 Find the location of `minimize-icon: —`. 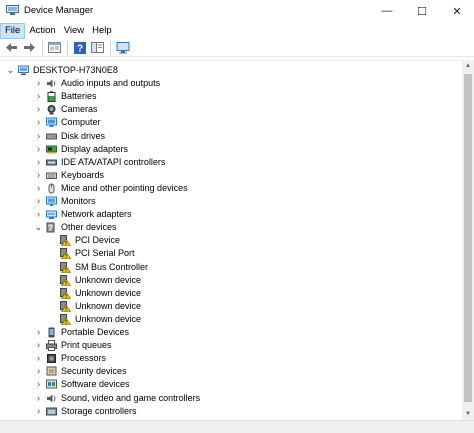

minimize-icon: — is located at coordinates (387, 11).